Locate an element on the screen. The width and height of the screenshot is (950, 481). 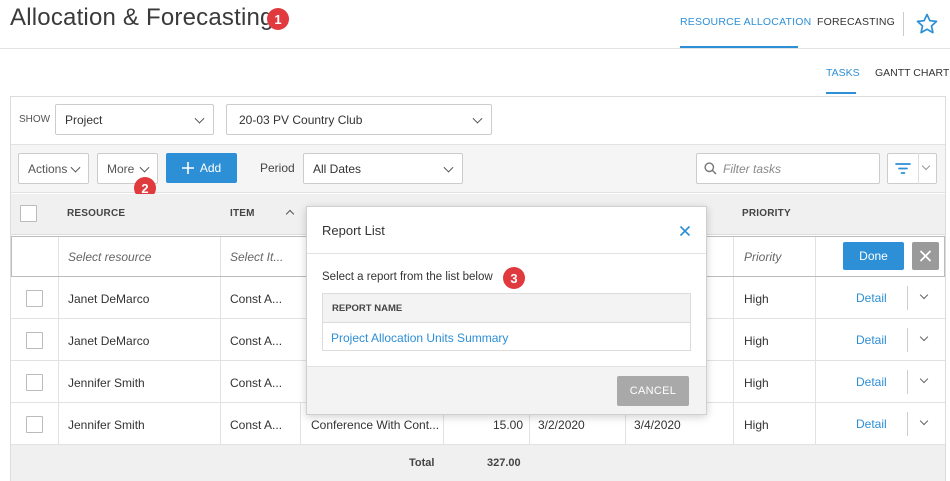
project-select: 20-03 PV Country Club is located at coordinates (359, 119).